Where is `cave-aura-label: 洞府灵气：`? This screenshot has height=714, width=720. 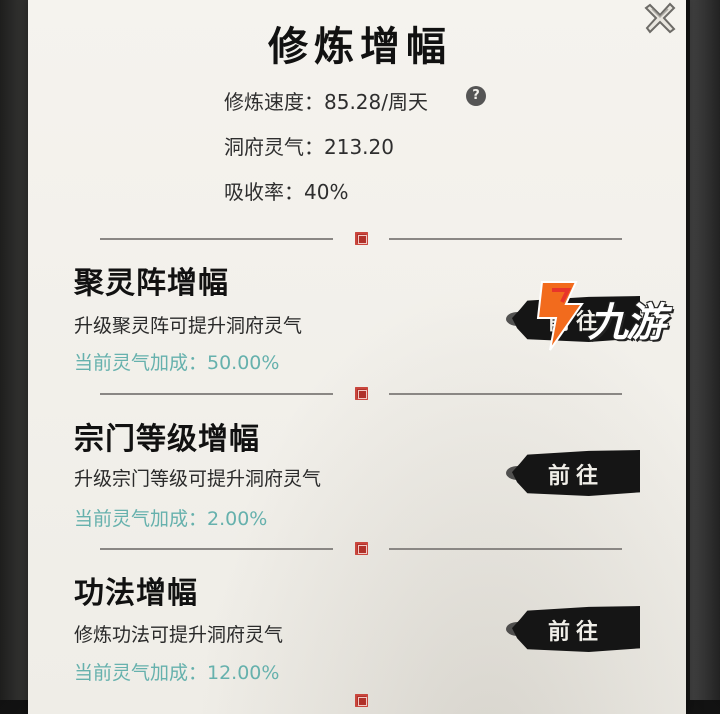 cave-aura-label: 洞府灵气： is located at coordinates (274, 147).